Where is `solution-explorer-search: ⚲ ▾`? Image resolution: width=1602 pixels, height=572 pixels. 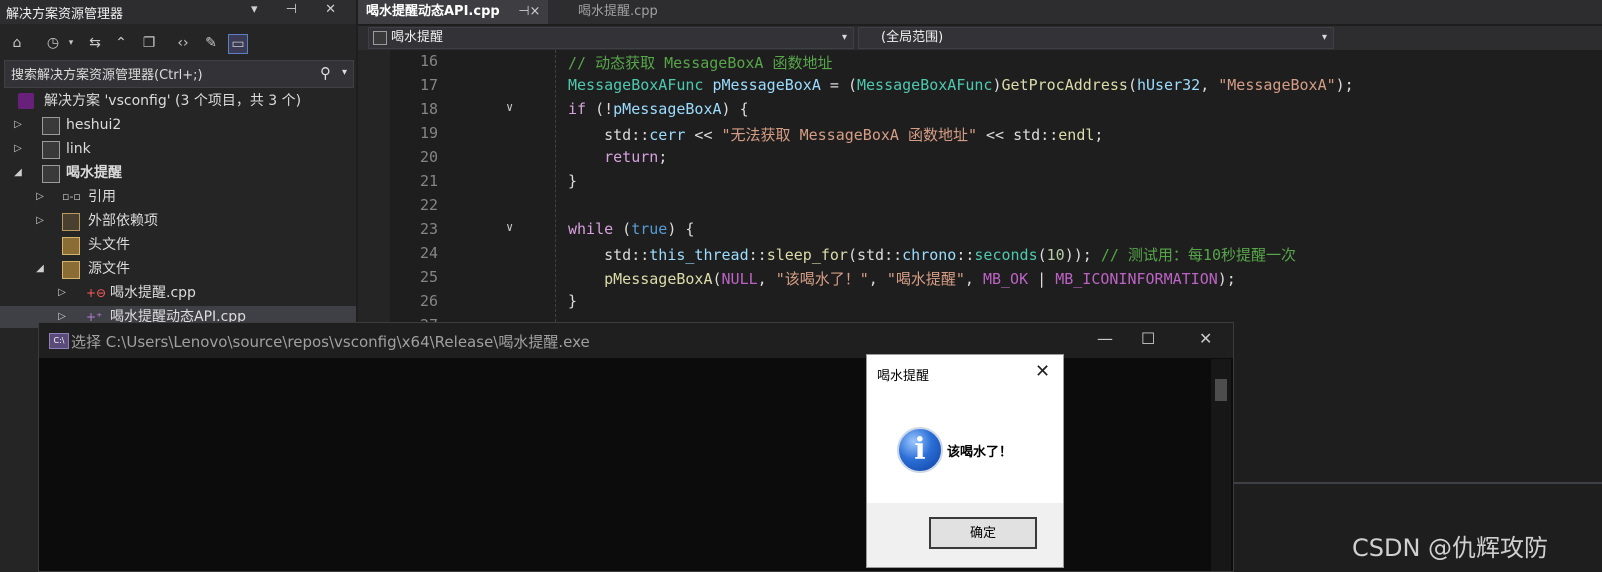
solution-explorer-search: ⚲ ▾ is located at coordinates (179, 74).